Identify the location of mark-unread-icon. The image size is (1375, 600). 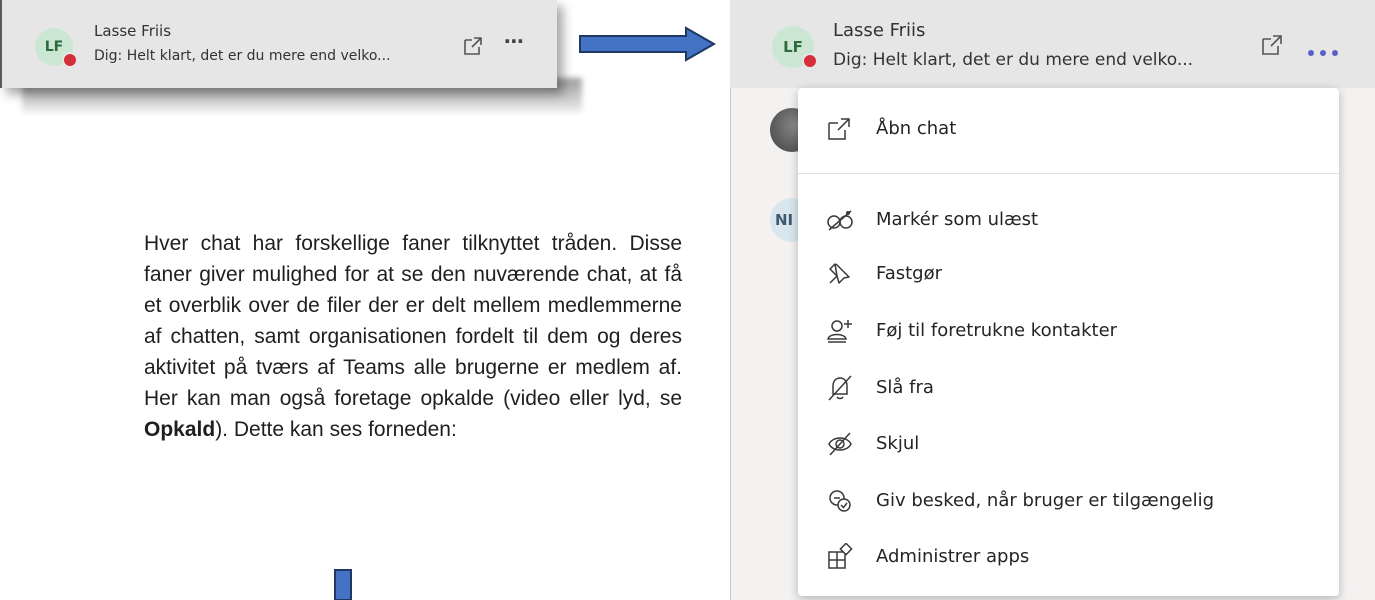
(841, 223).